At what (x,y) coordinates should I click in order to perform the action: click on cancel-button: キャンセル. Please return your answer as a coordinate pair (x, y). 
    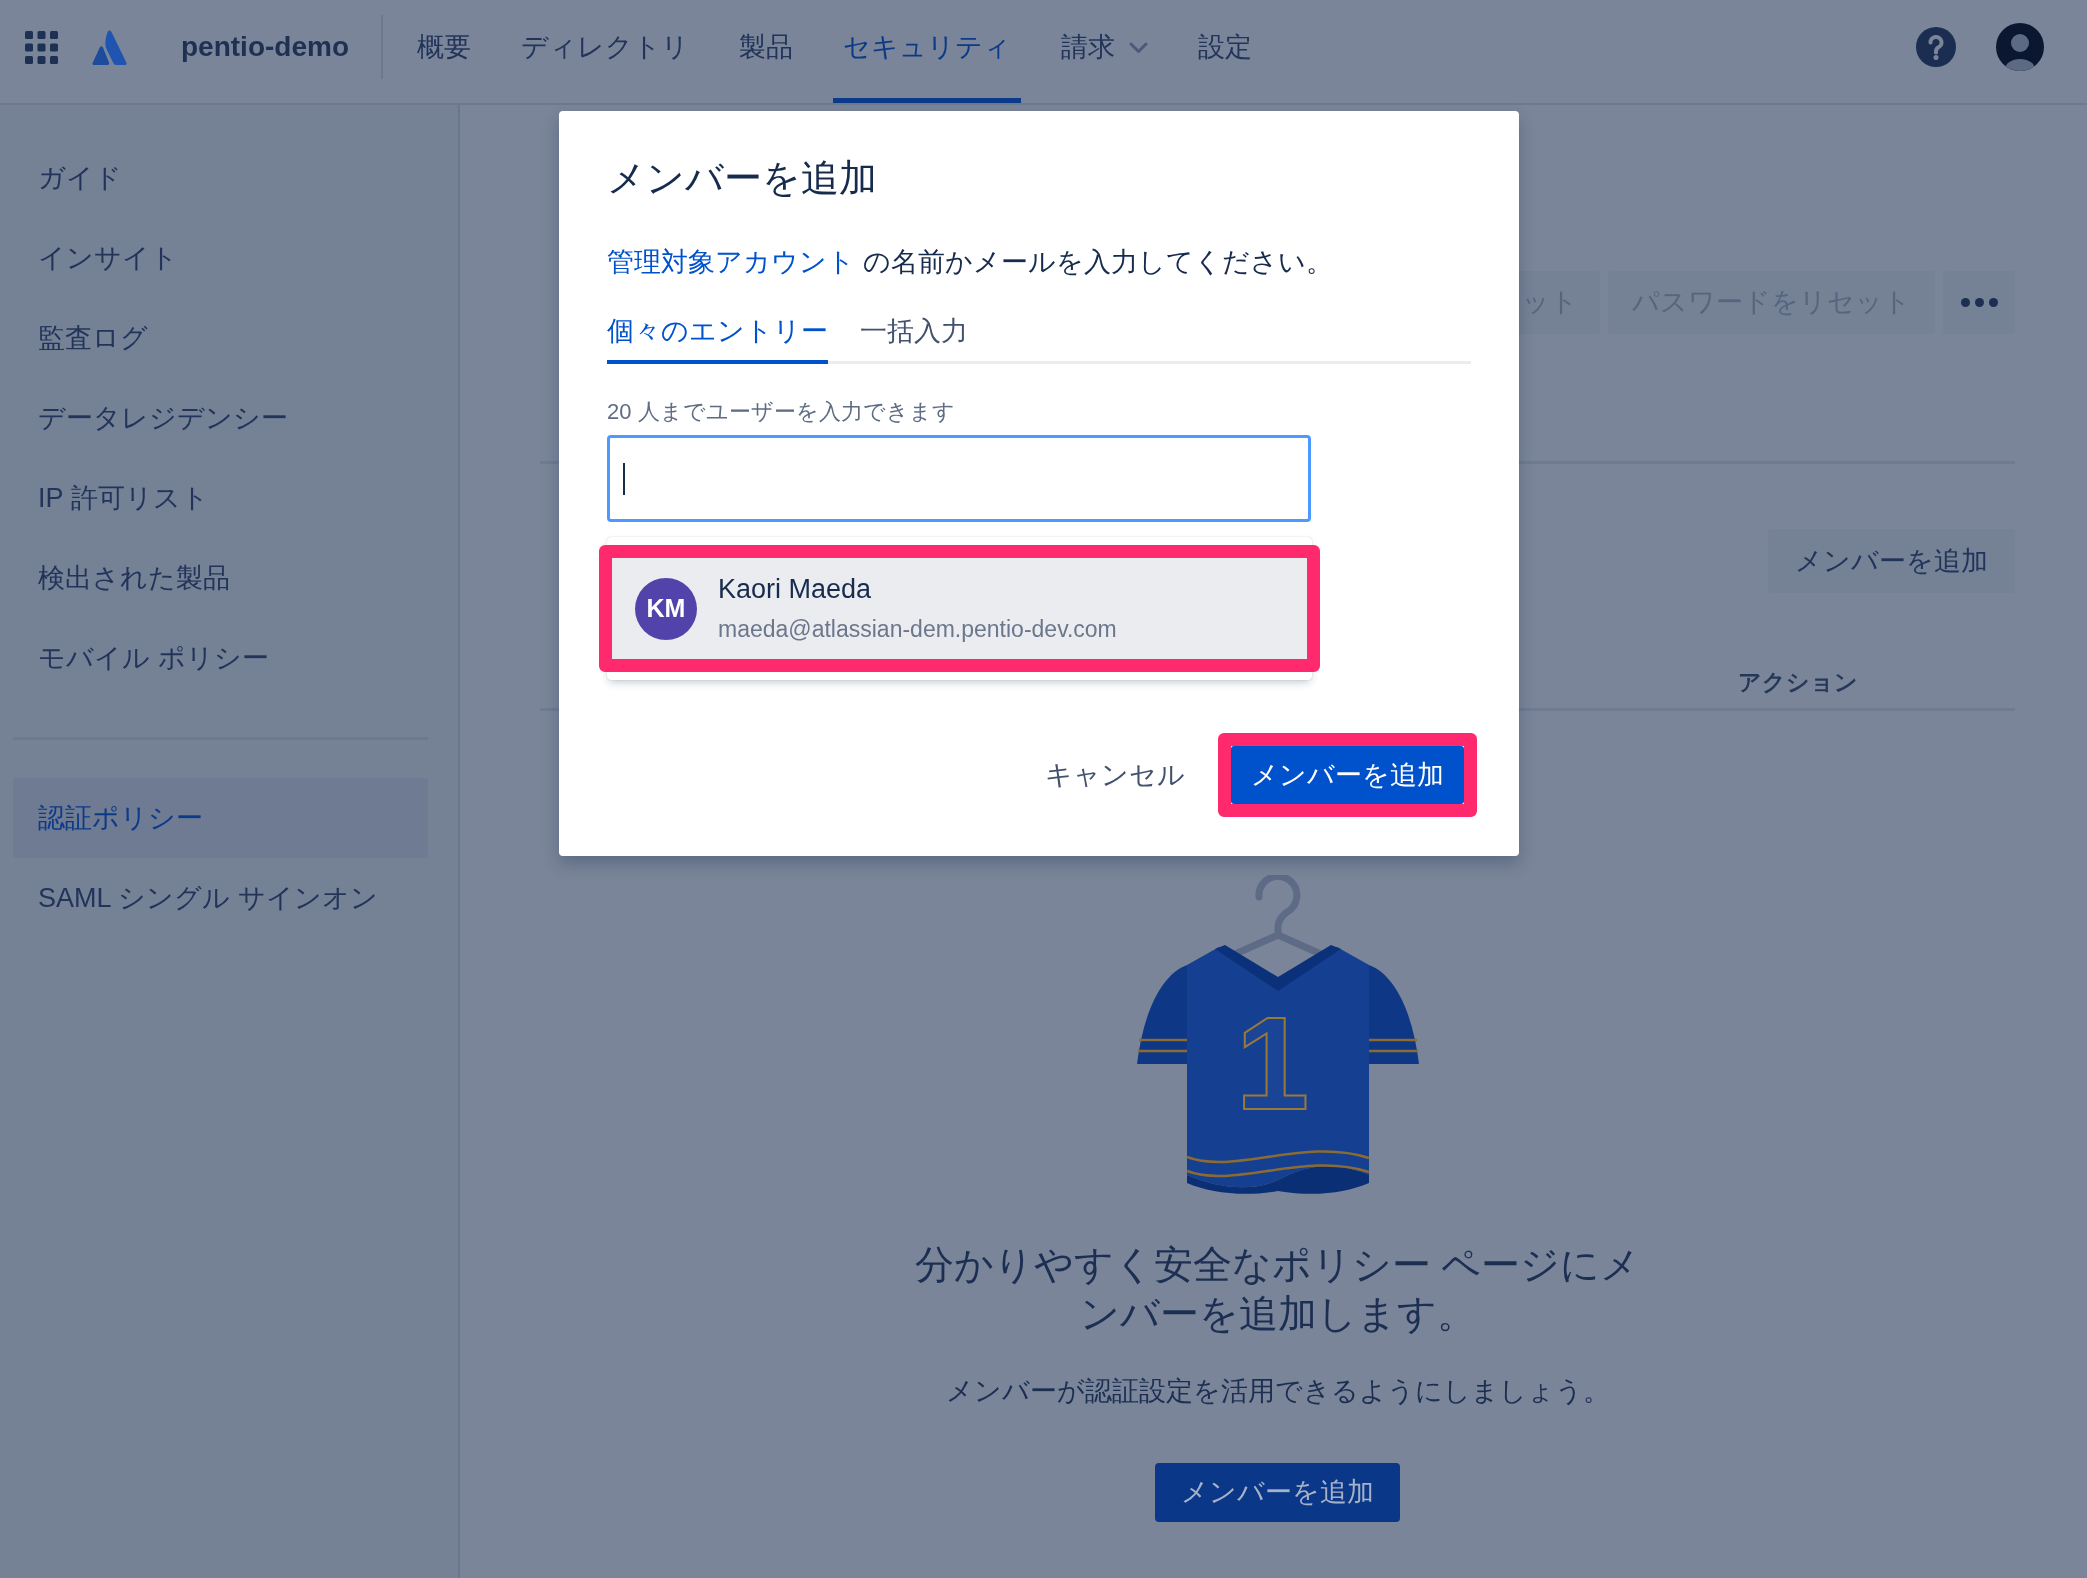
    Looking at the image, I should click on (1115, 775).